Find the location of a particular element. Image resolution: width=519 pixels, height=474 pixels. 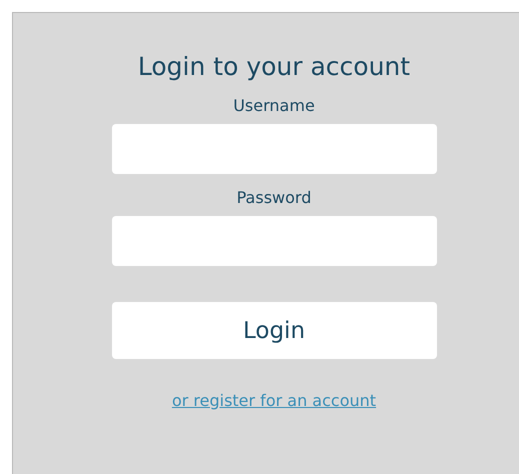

form-title: Login to your account is located at coordinates (274, 67).